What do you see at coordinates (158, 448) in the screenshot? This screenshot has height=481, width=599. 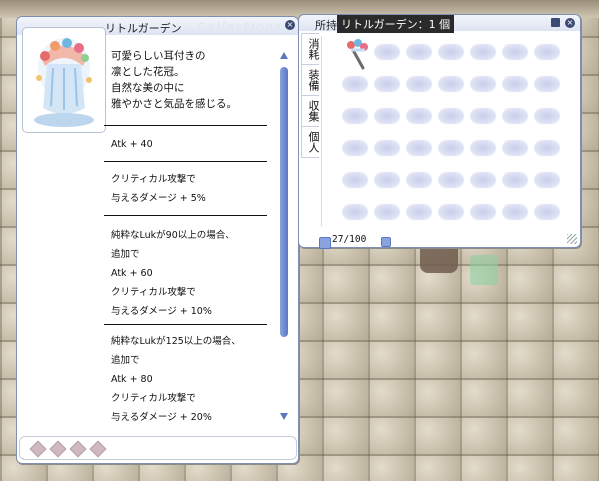 I see `card-slot-bar` at bounding box center [158, 448].